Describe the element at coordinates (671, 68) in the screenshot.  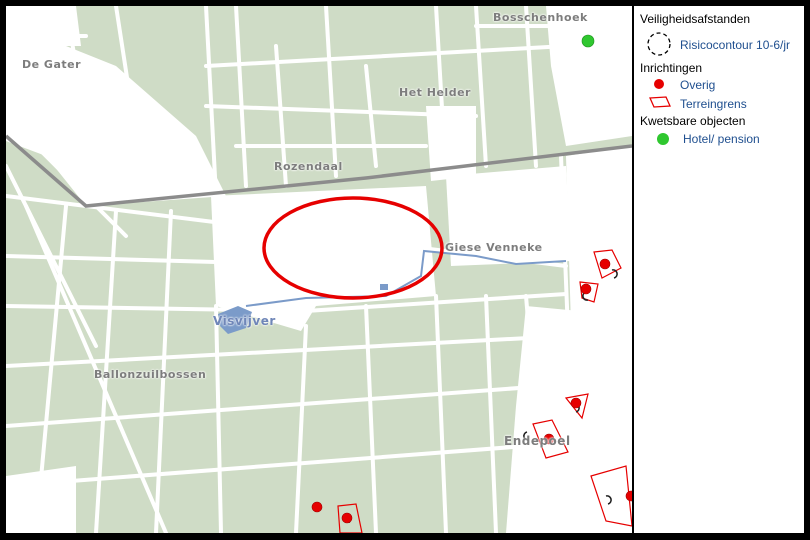
I see `legend-heading-inrichtingen: Inrichtingen` at that location.